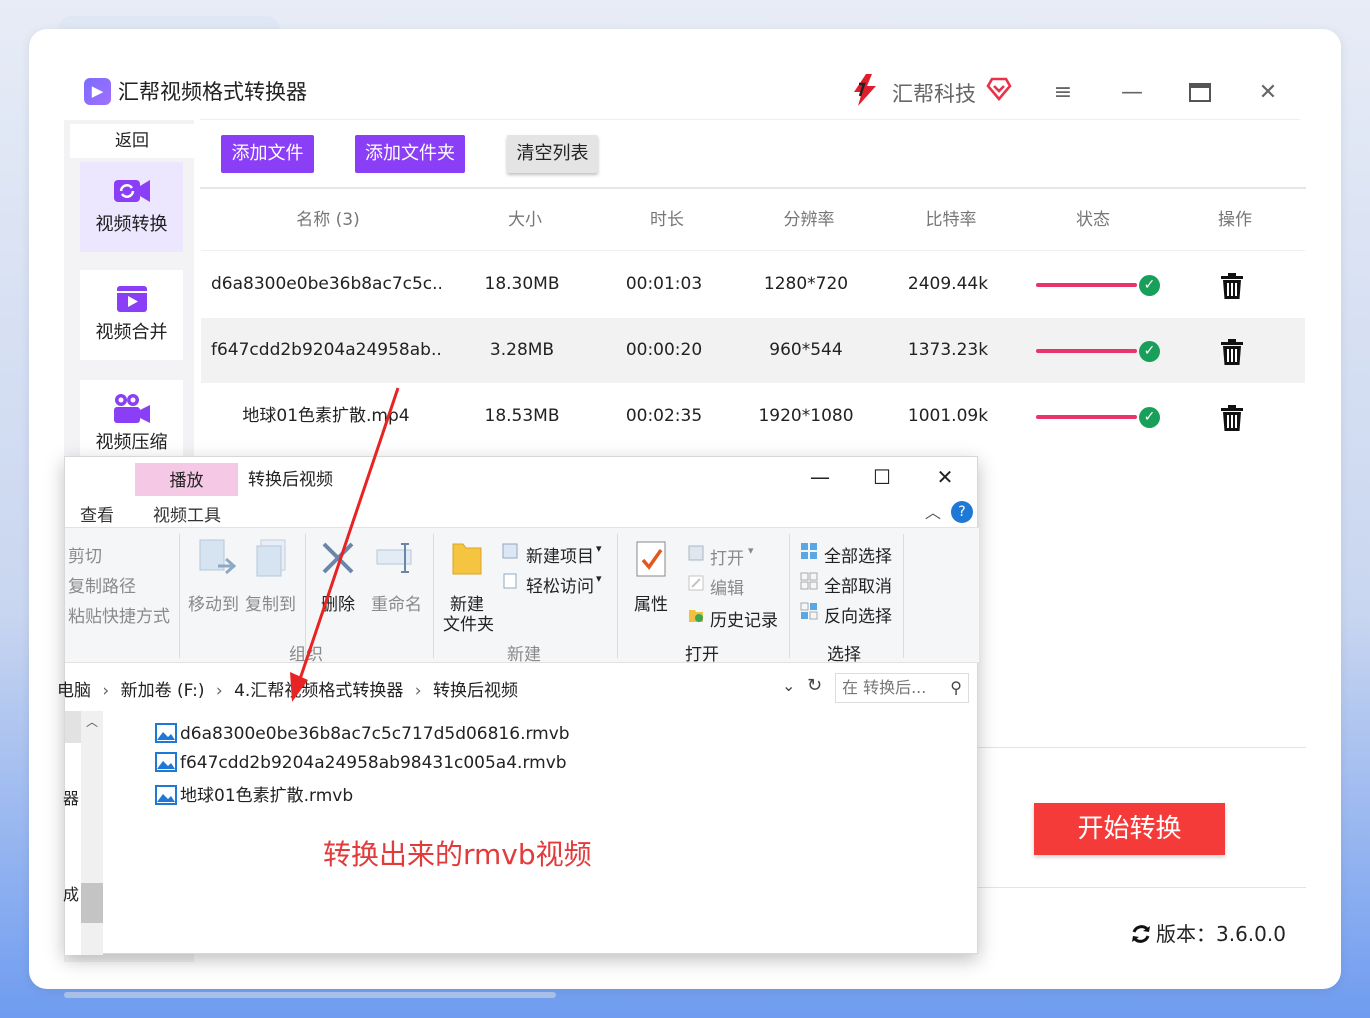  Describe the element at coordinates (814, 685) in the screenshot. I see `refresh-address-icon: ↻` at that location.